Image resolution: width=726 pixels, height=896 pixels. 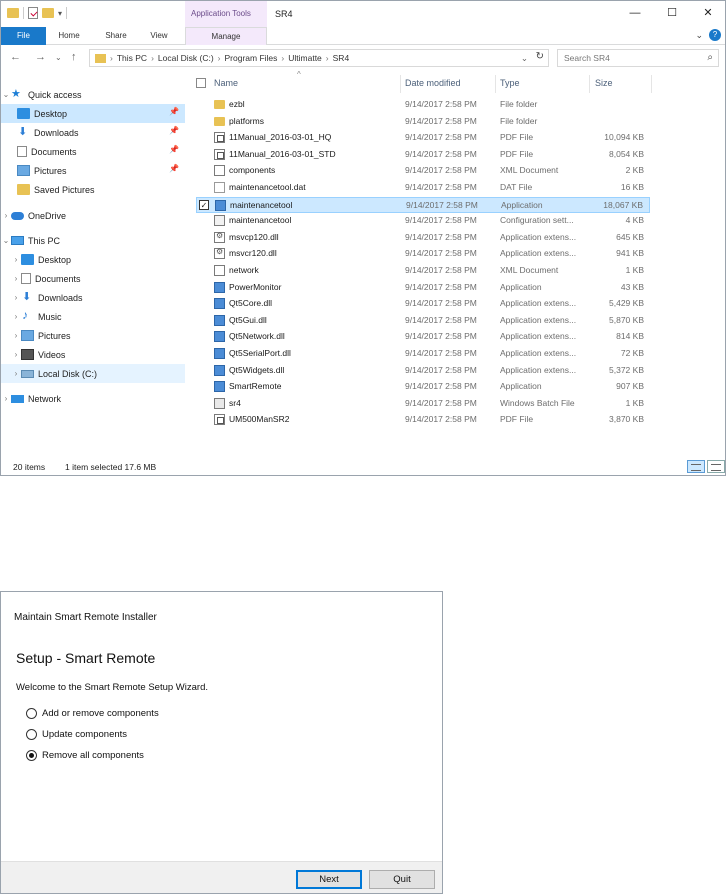 What do you see at coordinates (132, 58) in the screenshot?
I see `breadcrumb-this-pc: This PC` at bounding box center [132, 58].